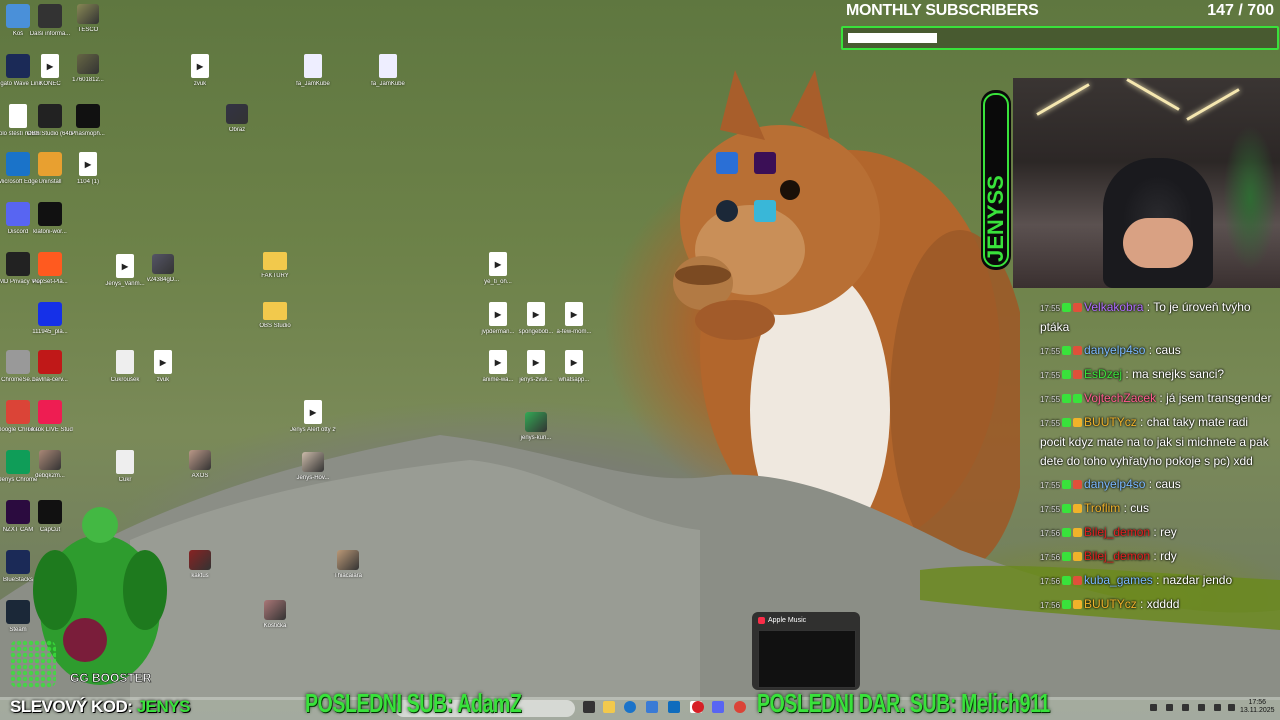 The width and height of the screenshot is (1280, 720). I want to click on jenyss-brand-logo: JENYSS, so click(996, 180).